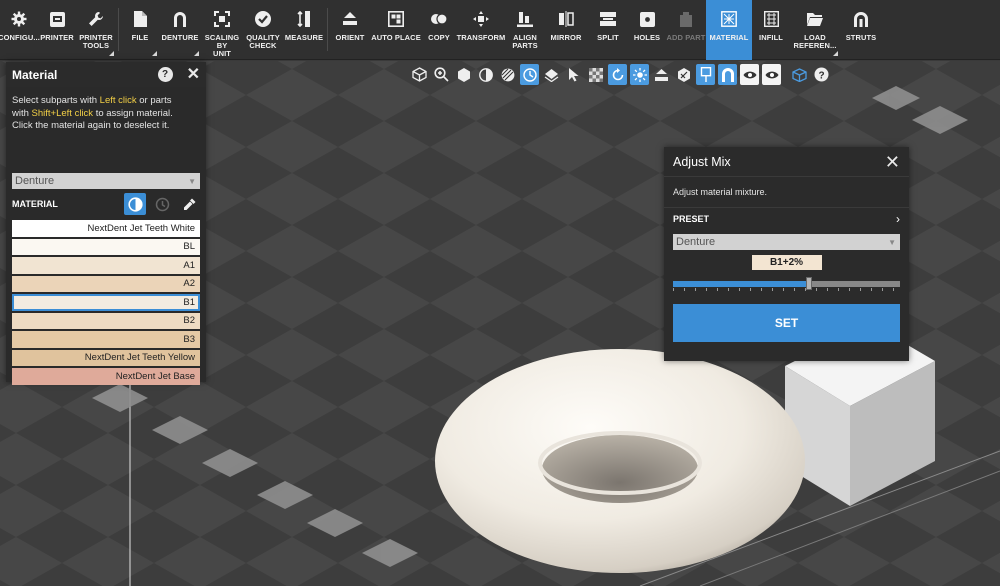 This screenshot has height=586, width=1000. Describe the element at coordinates (106, 283) in the screenshot. I see `material-swatch: A2` at that location.